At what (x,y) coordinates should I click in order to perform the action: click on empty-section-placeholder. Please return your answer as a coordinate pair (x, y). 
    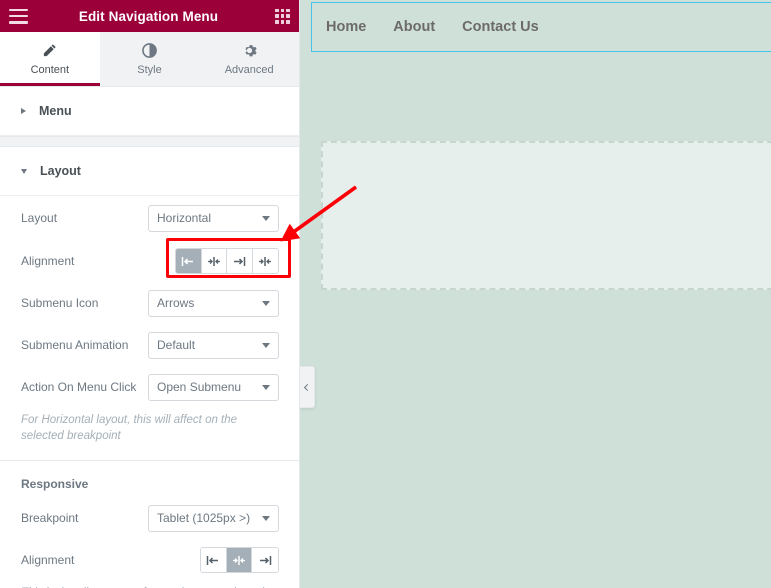
    Looking at the image, I should click on (546, 215).